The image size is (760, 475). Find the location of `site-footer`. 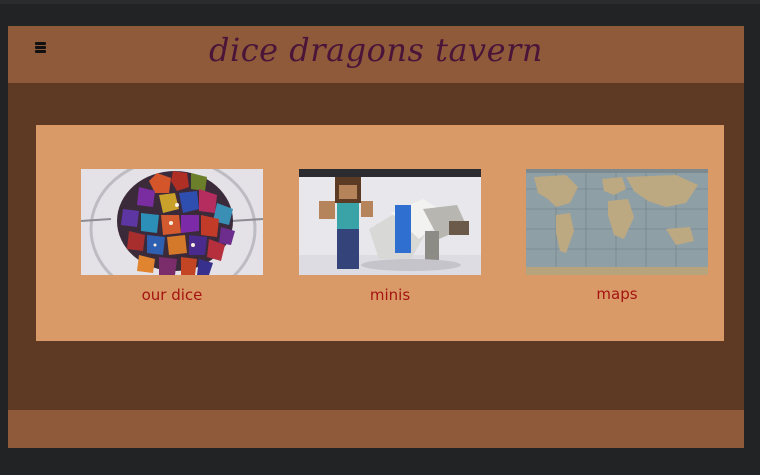

site-footer is located at coordinates (376, 429).